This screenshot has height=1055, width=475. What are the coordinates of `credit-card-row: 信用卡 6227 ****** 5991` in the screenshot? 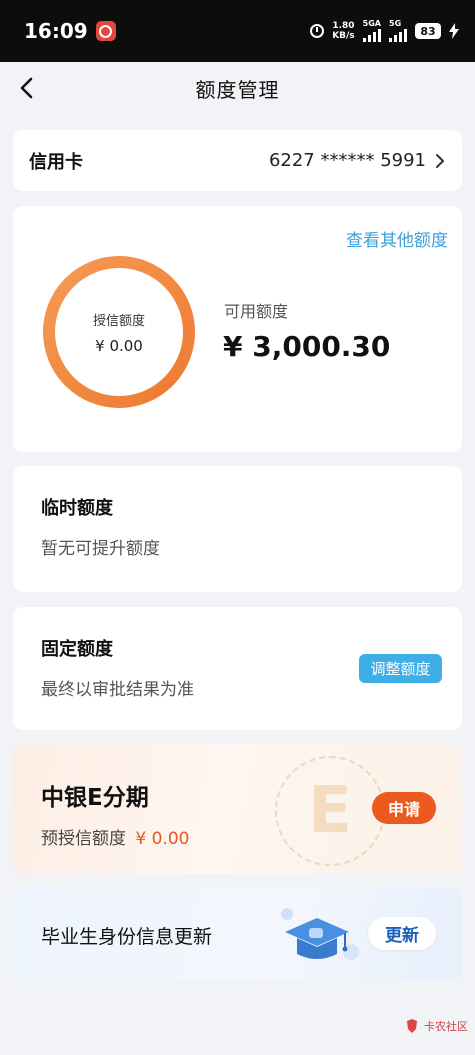 It's located at (237, 160).